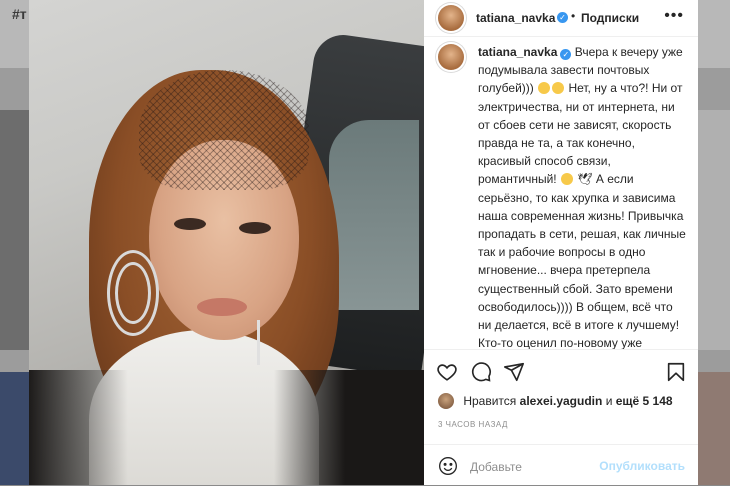 The width and height of the screenshot is (730, 486). What do you see at coordinates (517, 52) in the screenshot?
I see `caption-username: tatiana_navka` at bounding box center [517, 52].